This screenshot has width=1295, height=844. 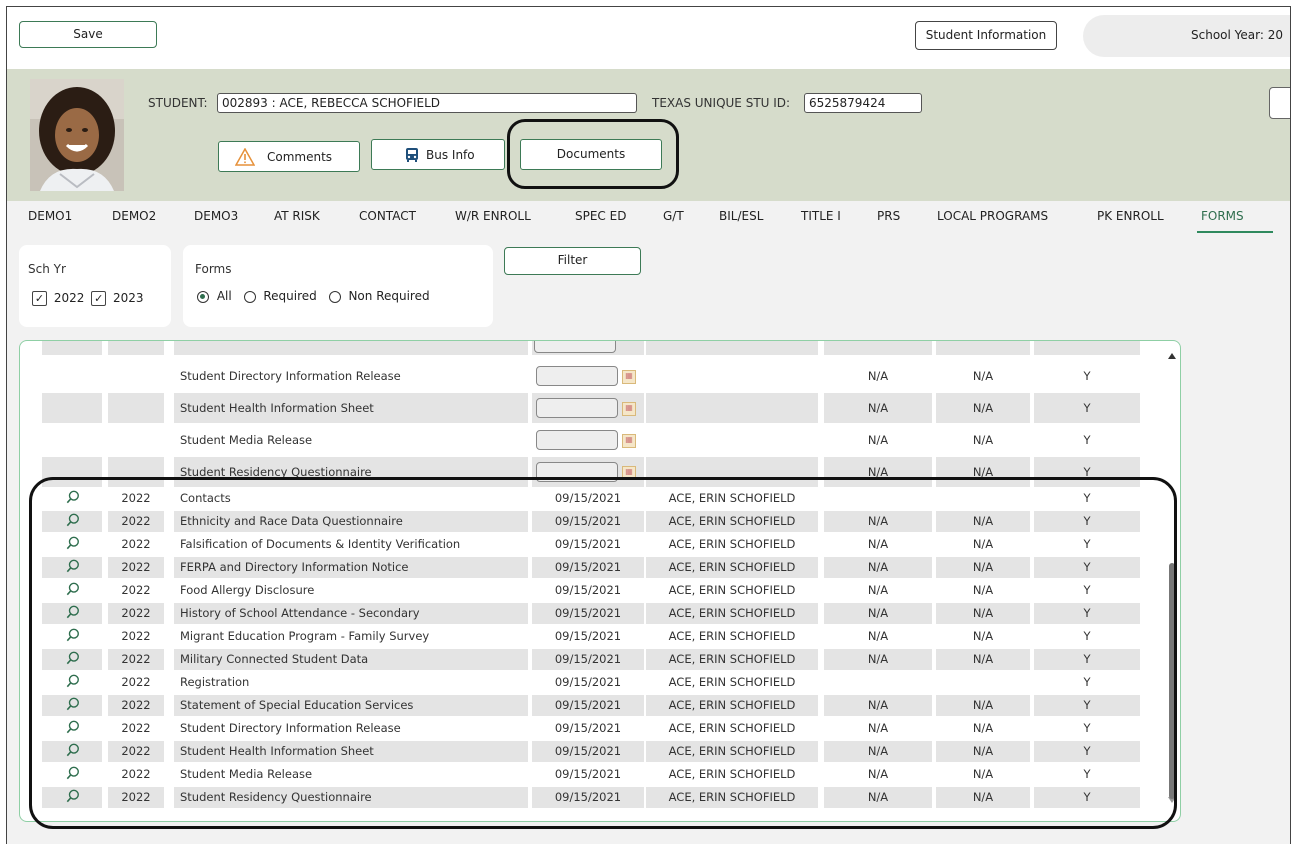 I want to click on scroll-up-icon, so click(x=1172, y=356).